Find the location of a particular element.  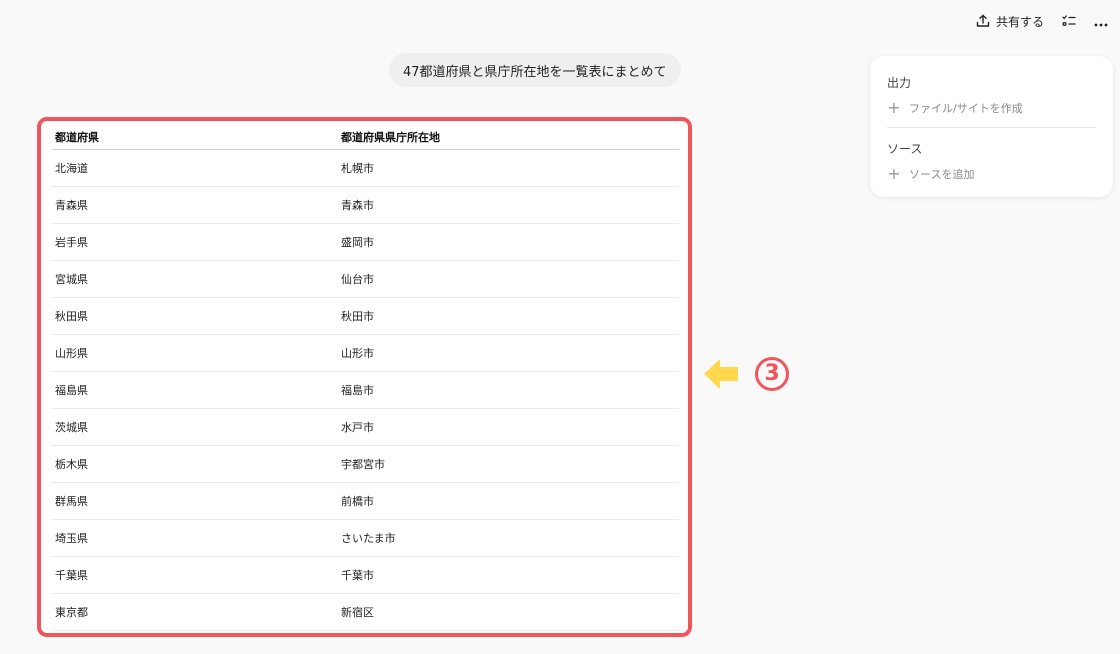

table-row: 北海道 札幌市 is located at coordinates (365, 168).